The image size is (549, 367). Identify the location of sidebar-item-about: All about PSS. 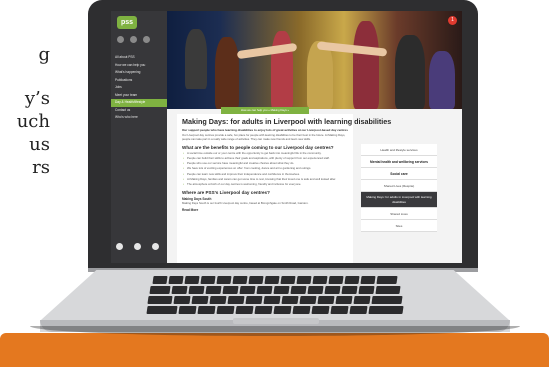
(139, 58).